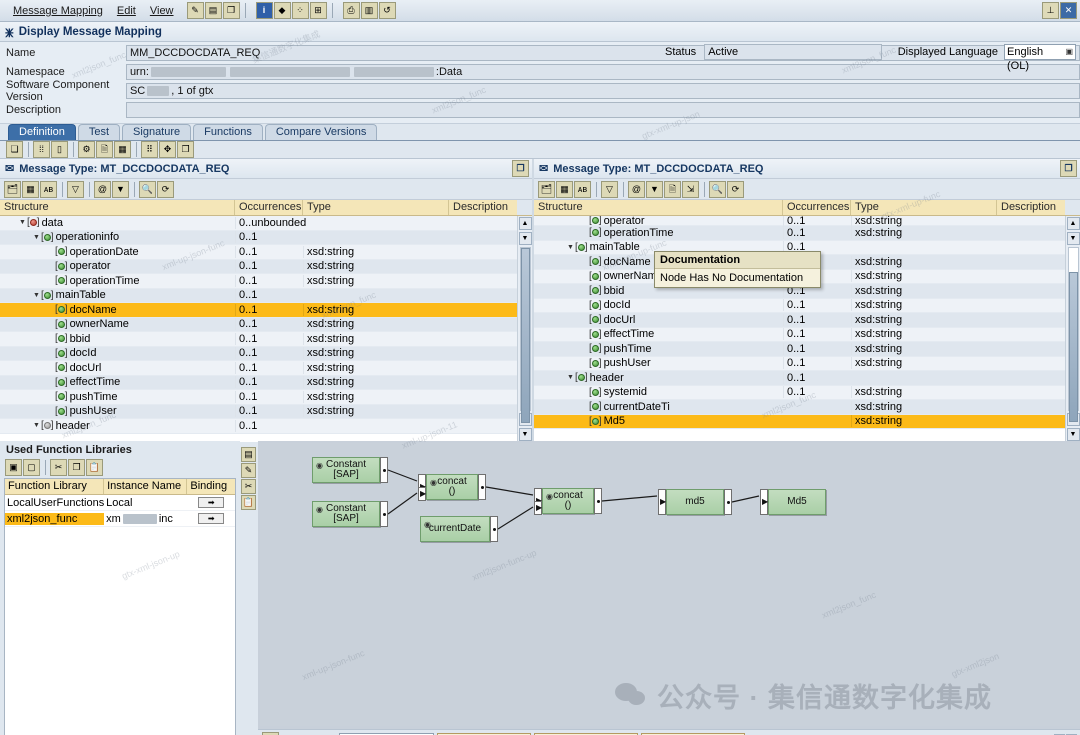 Image resolution: width=1080 pixels, height=735 pixels. What do you see at coordinates (258, 237) in the screenshot?
I see `tree-row: ▼[] operationinfo 0..1` at bounding box center [258, 237].